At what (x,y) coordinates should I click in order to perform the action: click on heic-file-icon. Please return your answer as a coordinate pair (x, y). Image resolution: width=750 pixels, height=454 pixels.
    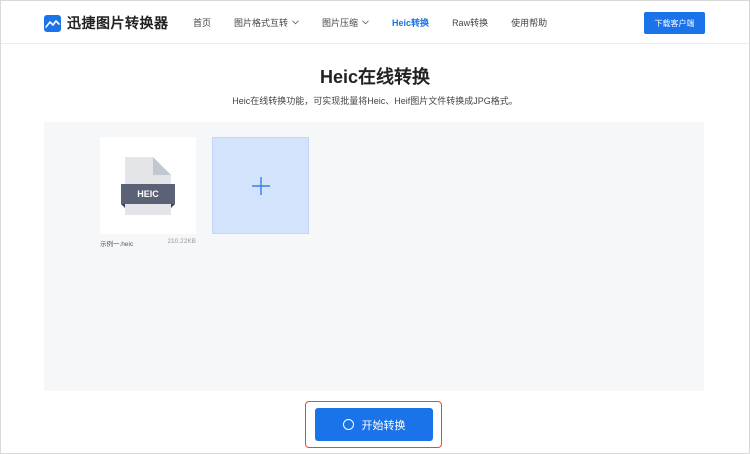
    Looking at the image, I should click on (148, 186).